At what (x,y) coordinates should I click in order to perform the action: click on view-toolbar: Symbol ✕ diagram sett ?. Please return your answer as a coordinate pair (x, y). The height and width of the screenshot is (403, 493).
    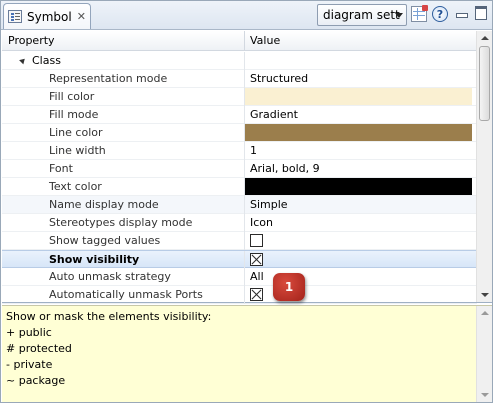
    Looking at the image, I should click on (246, 15).